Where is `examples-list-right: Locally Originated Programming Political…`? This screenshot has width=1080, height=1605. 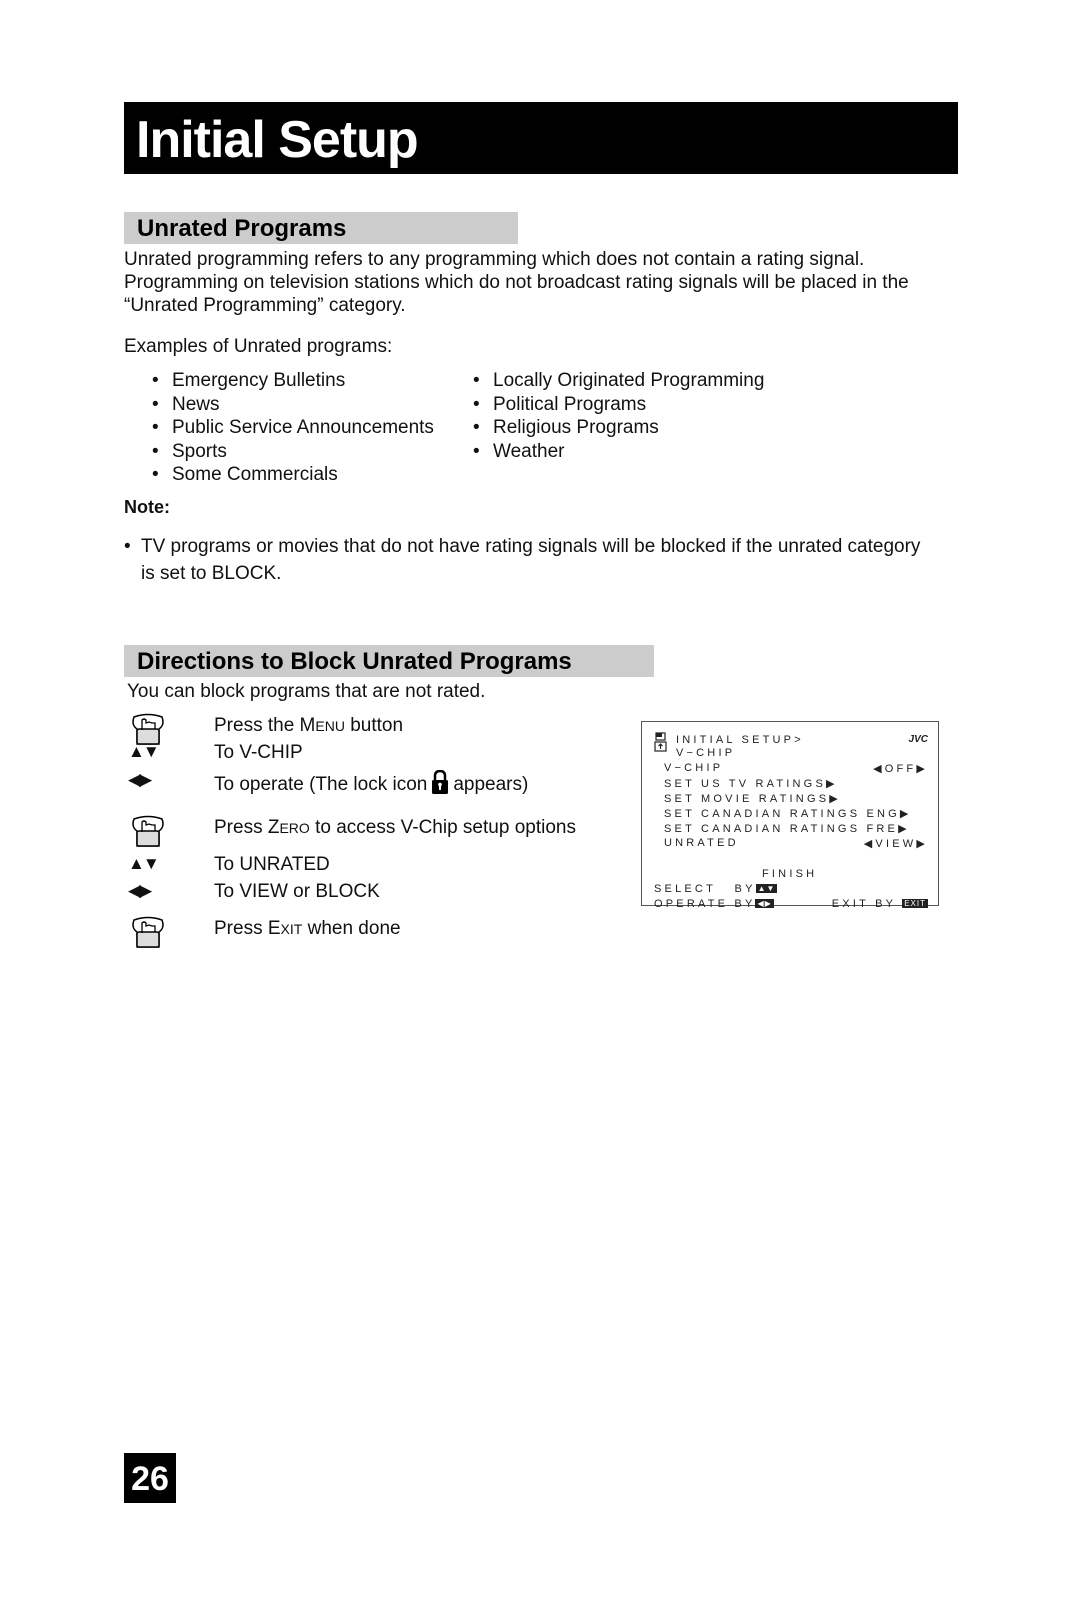
examples-list-right: Locally Originated Programming Political… is located at coordinates (618, 416).